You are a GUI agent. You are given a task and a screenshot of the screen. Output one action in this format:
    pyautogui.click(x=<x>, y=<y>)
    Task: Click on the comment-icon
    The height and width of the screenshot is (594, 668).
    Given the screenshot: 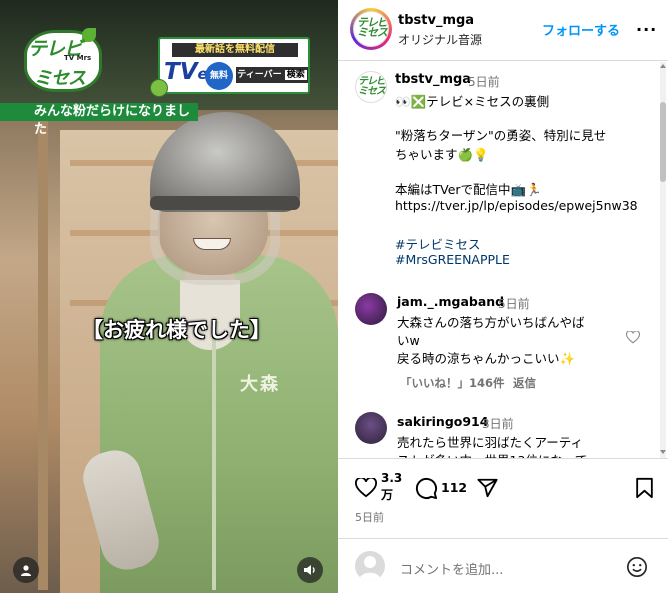 What is the action you would take?
    pyautogui.click(x=426, y=488)
    